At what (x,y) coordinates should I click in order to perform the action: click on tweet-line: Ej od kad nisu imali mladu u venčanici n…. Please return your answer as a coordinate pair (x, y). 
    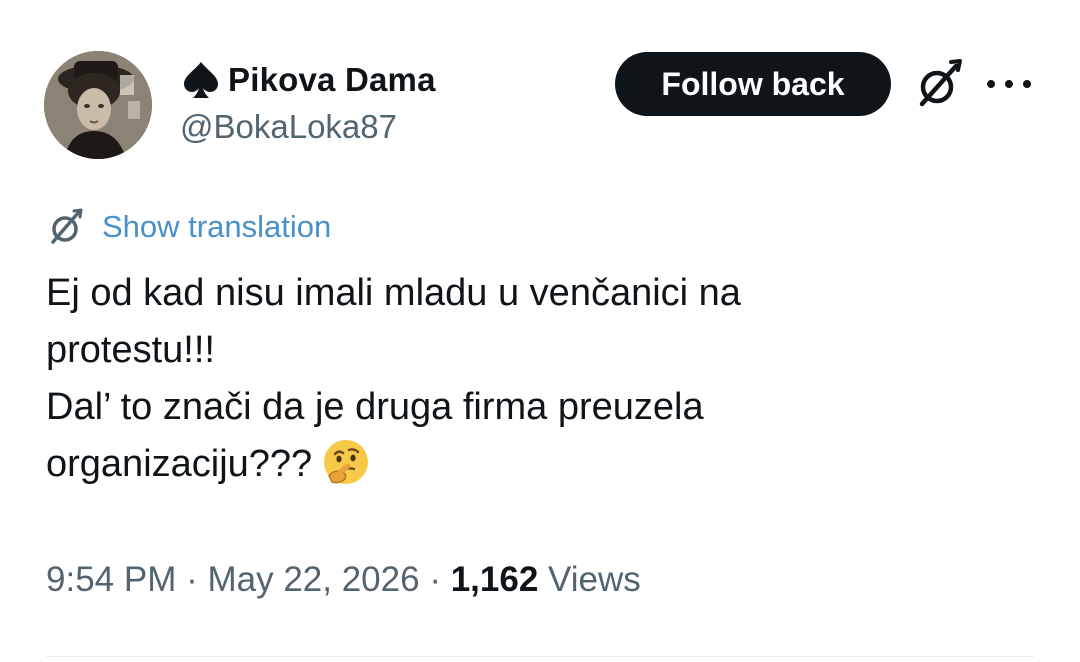
    Looking at the image, I should click on (393, 293).